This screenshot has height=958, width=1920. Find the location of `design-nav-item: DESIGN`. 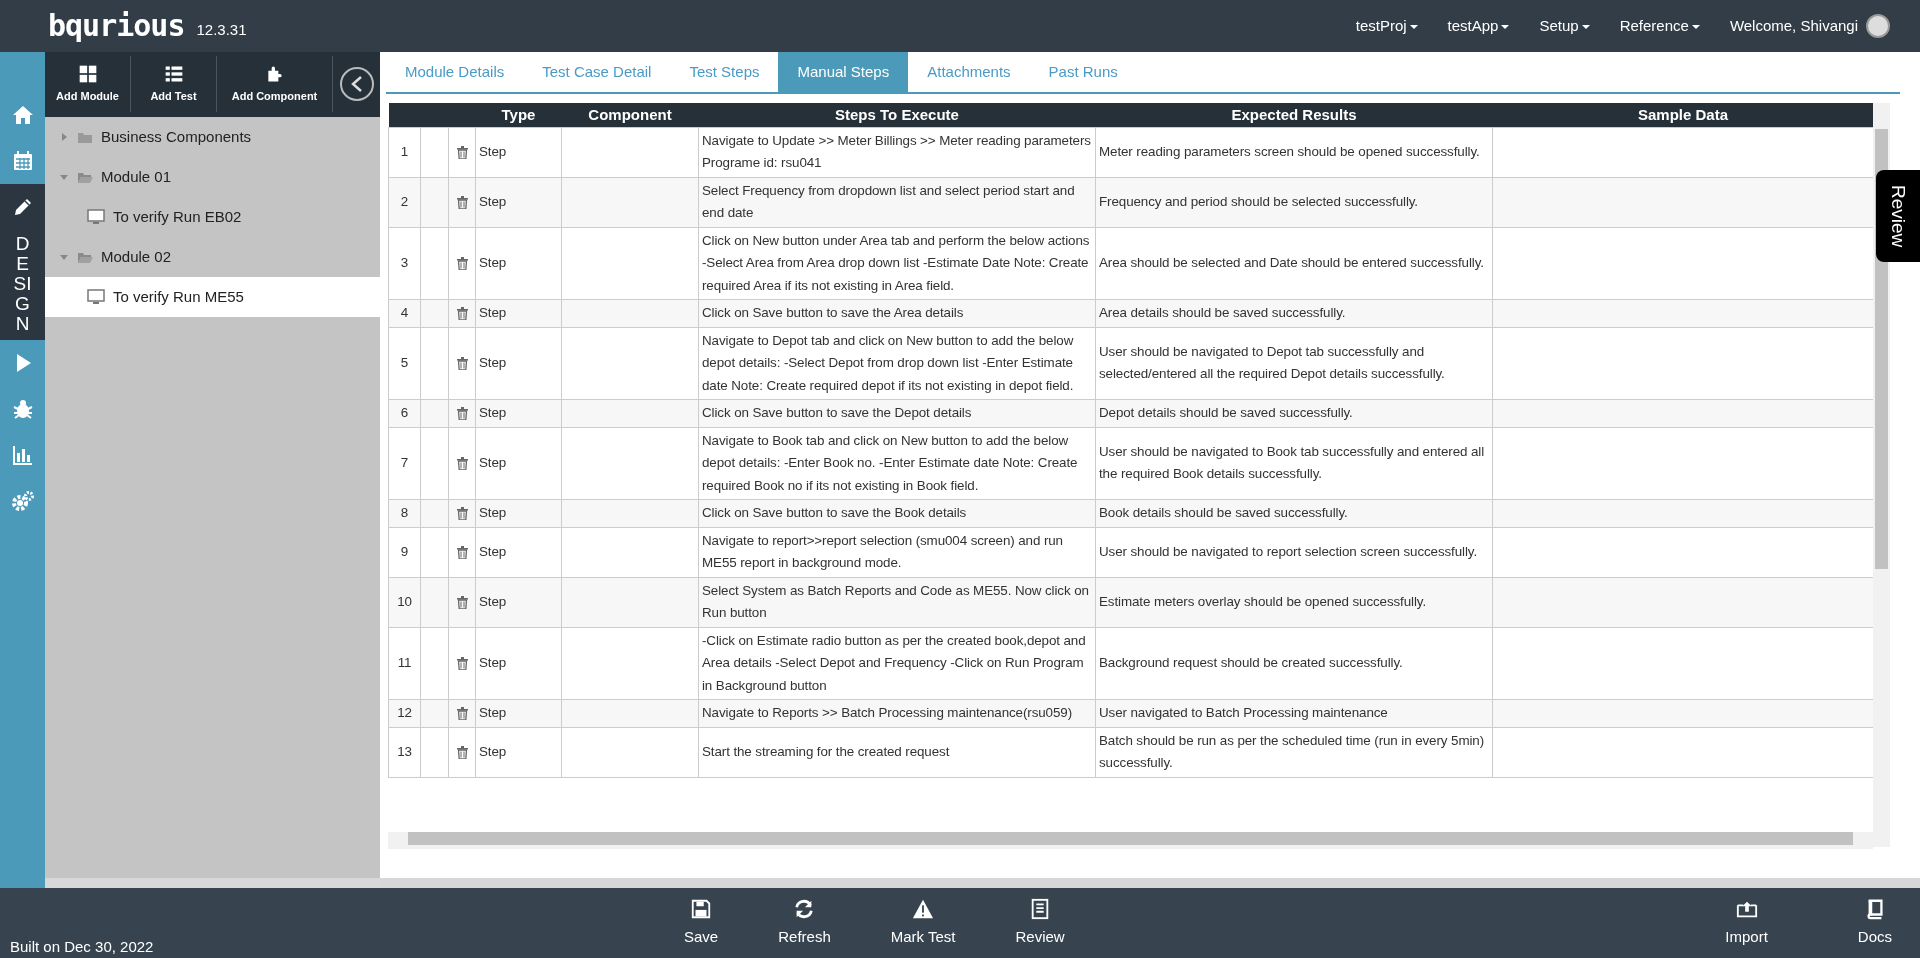

design-nav-item: DESIGN is located at coordinates (22, 262).